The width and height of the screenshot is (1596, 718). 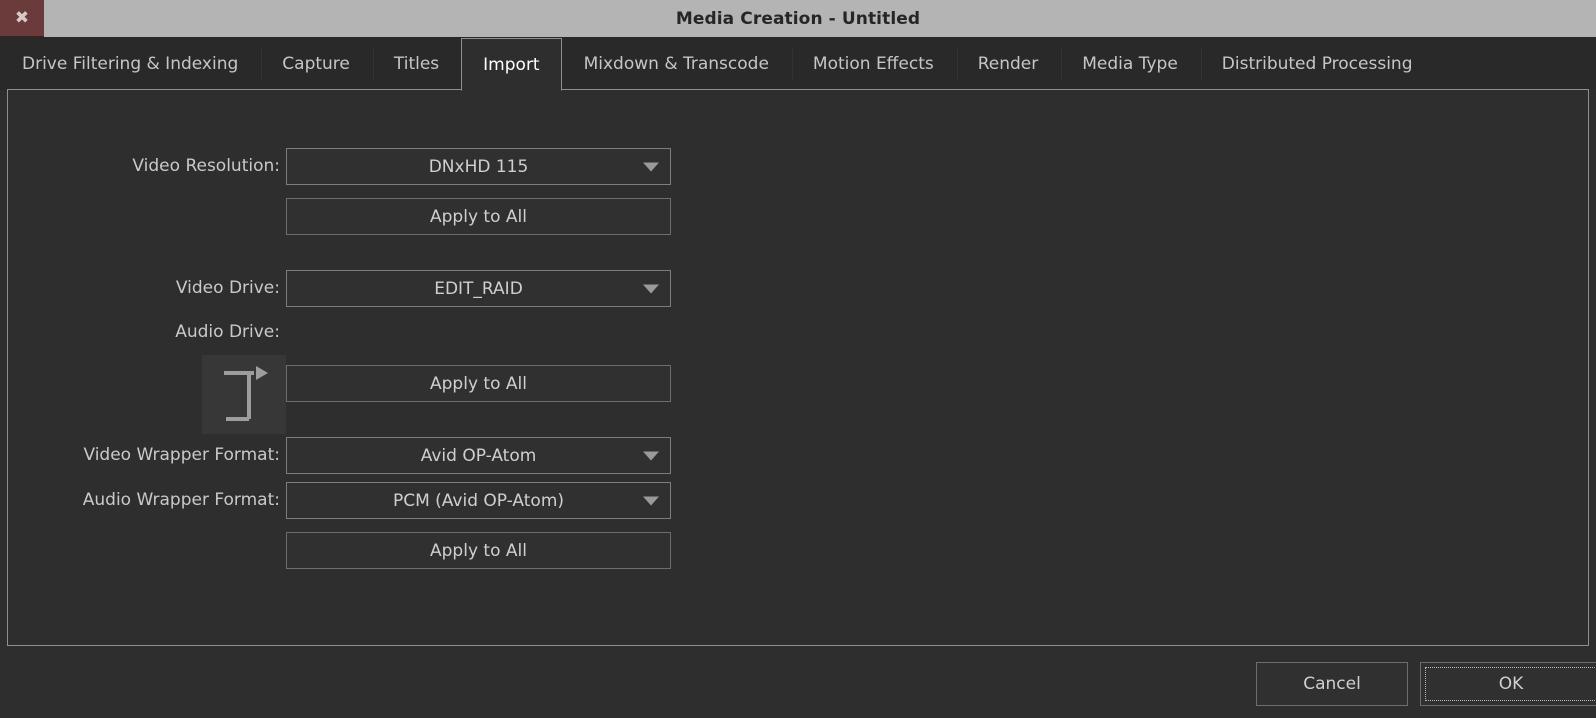 I want to click on tab-capture: Capture, so click(x=316, y=64).